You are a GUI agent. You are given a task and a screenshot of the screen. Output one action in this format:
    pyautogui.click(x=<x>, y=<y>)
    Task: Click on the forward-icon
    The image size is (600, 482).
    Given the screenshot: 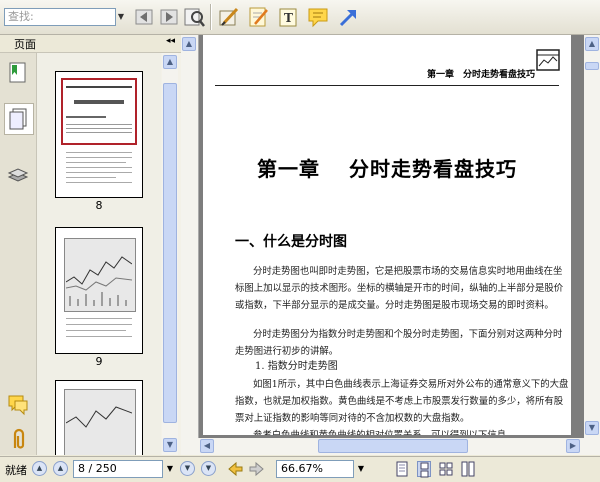 What is the action you would take?
    pyautogui.click(x=256, y=469)
    